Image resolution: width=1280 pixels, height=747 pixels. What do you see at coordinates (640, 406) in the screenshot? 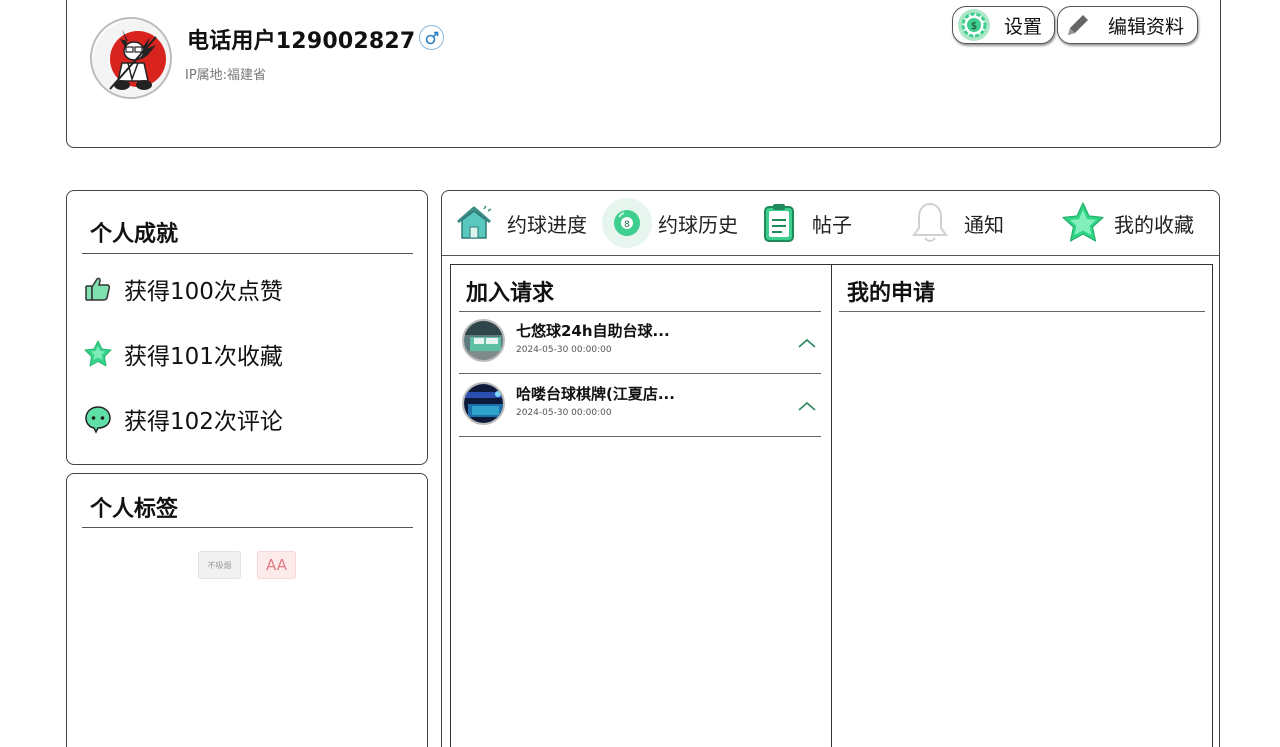
I see `list-item: 哈喽台球棋牌(江夏店... 2024-05-30 00:00:00` at bounding box center [640, 406].